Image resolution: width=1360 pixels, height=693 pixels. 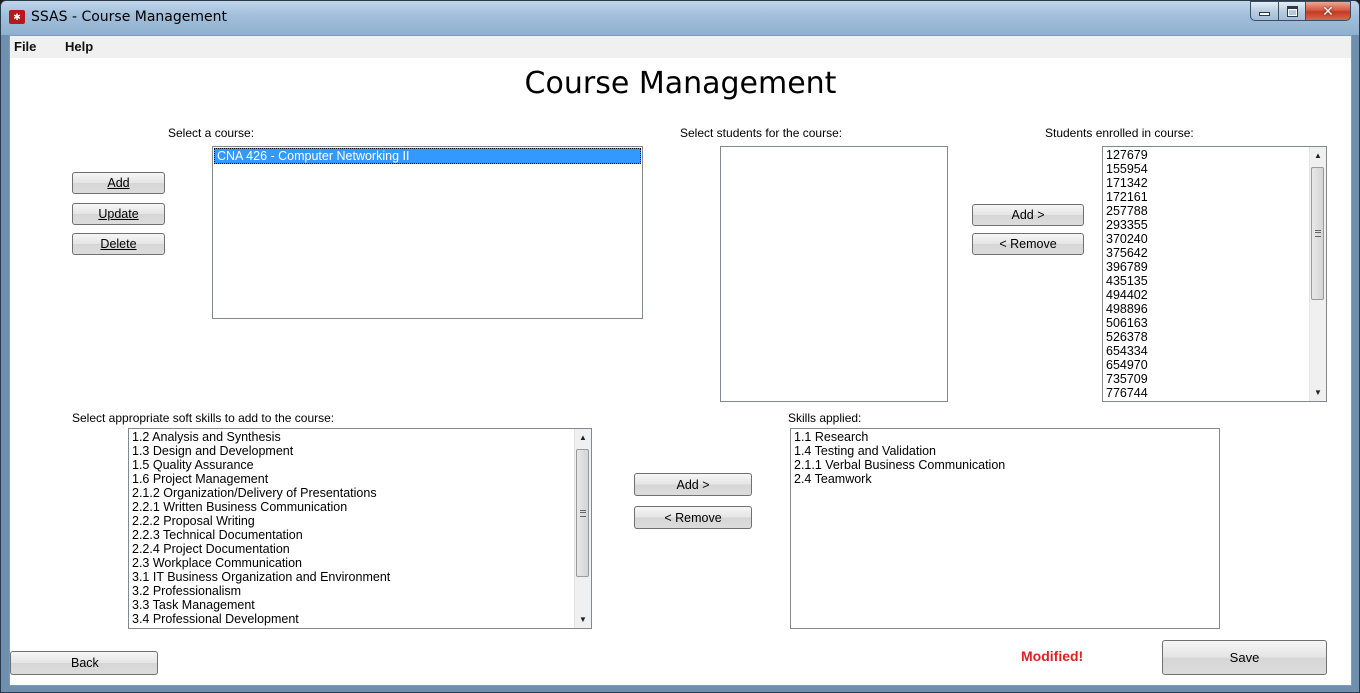 What do you see at coordinates (1214, 183) in the screenshot?
I see `list-item: 171342` at bounding box center [1214, 183].